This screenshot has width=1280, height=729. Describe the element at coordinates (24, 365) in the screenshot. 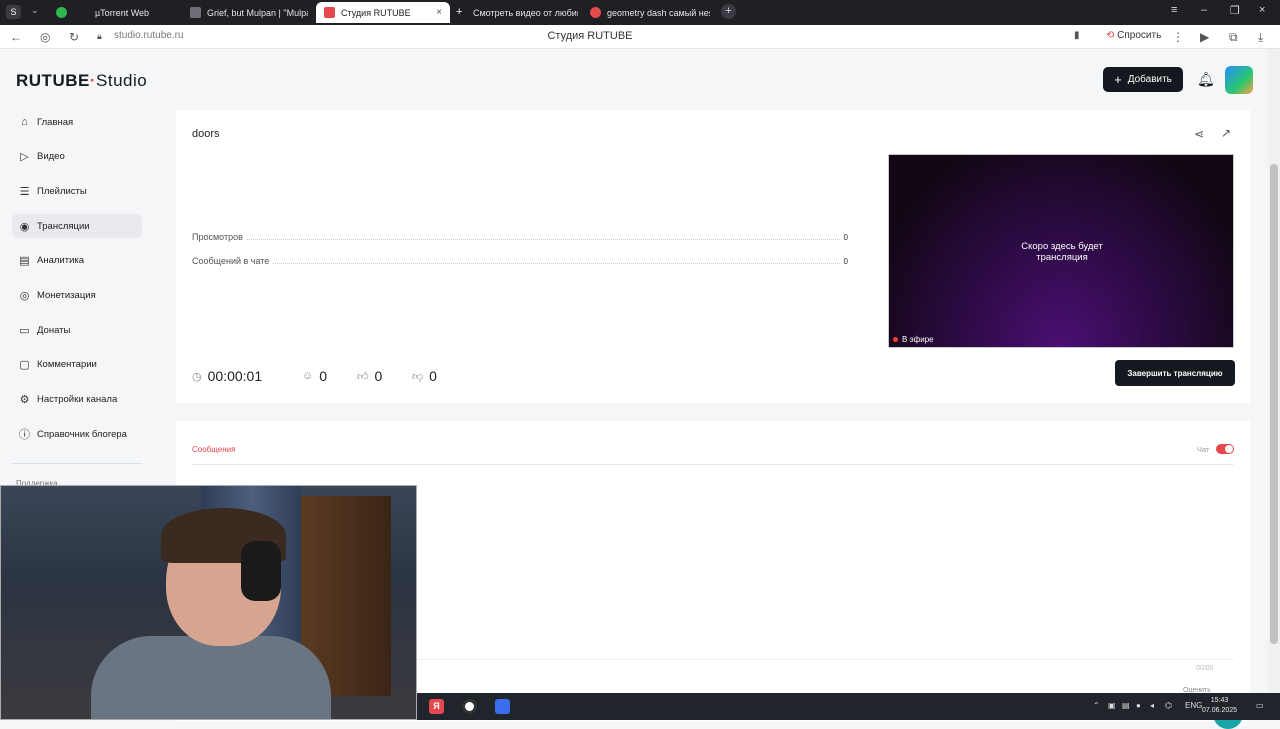

I see `comments-icon: ▢` at that location.